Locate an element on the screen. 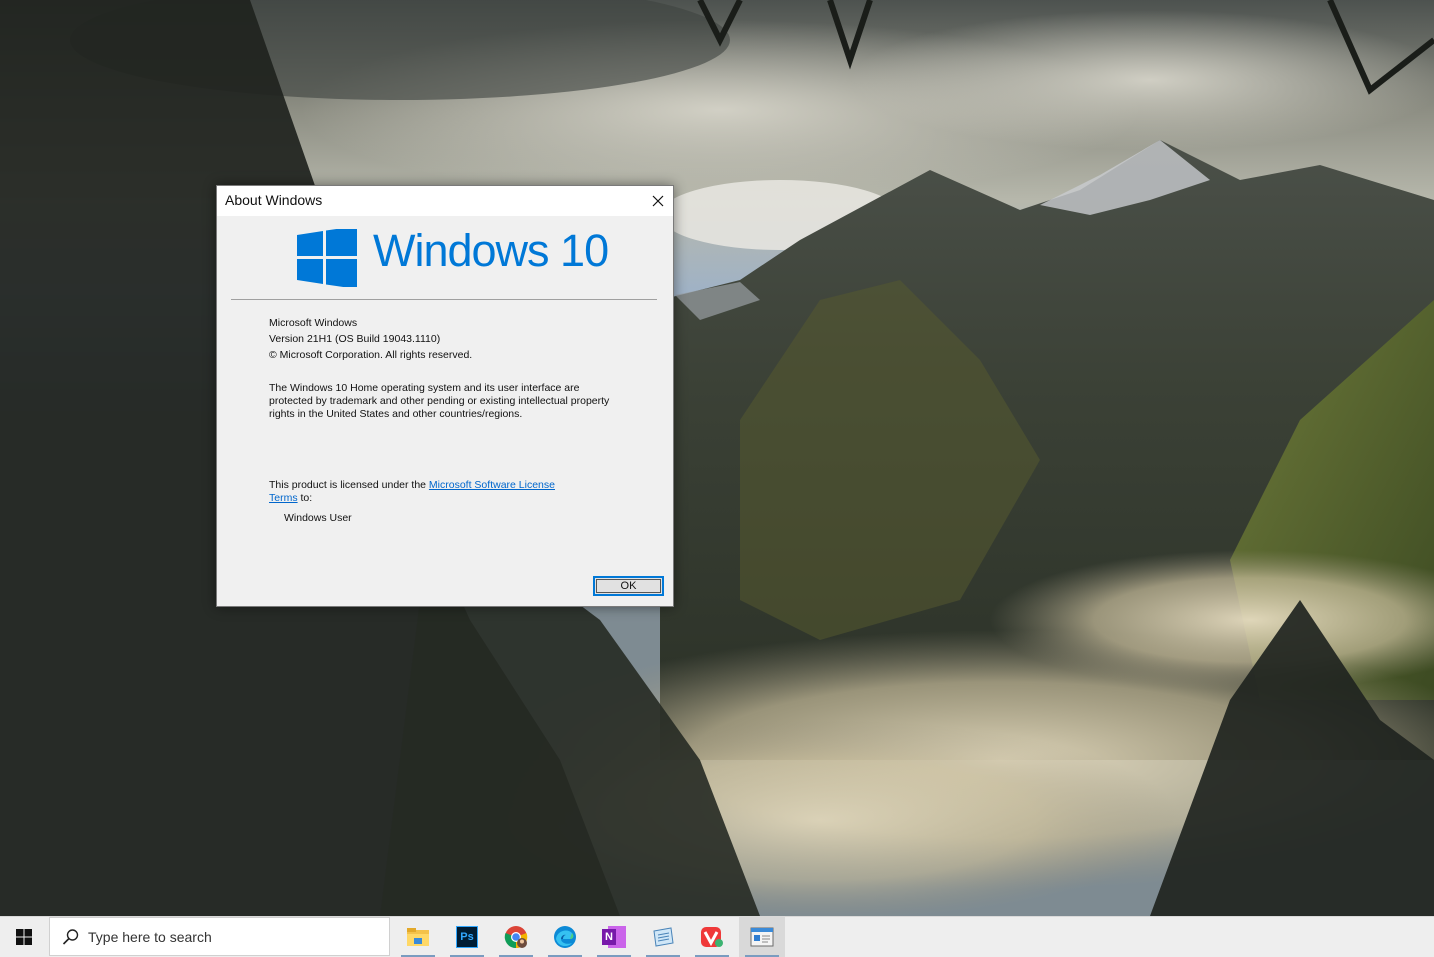 The height and width of the screenshot is (957, 1434). ok-button: OK is located at coordinates (628, 586).